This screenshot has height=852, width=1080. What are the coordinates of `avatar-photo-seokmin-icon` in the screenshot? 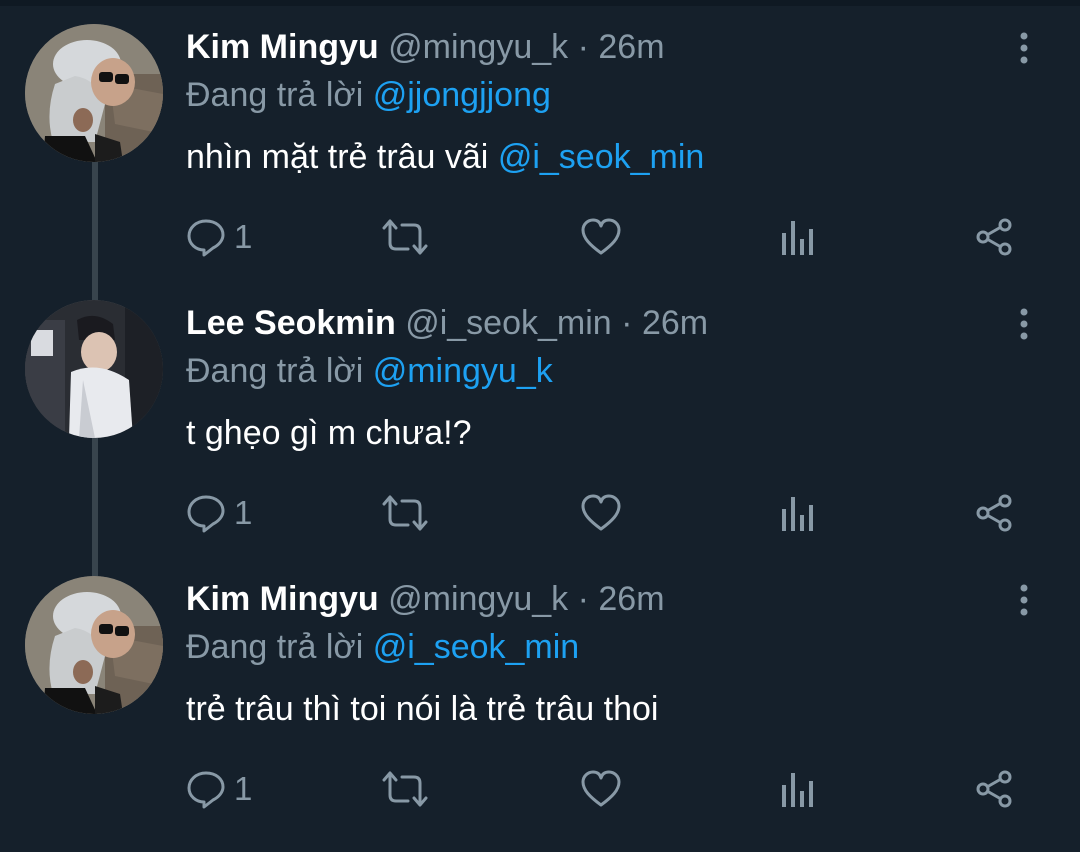 It's located at (94, 369).